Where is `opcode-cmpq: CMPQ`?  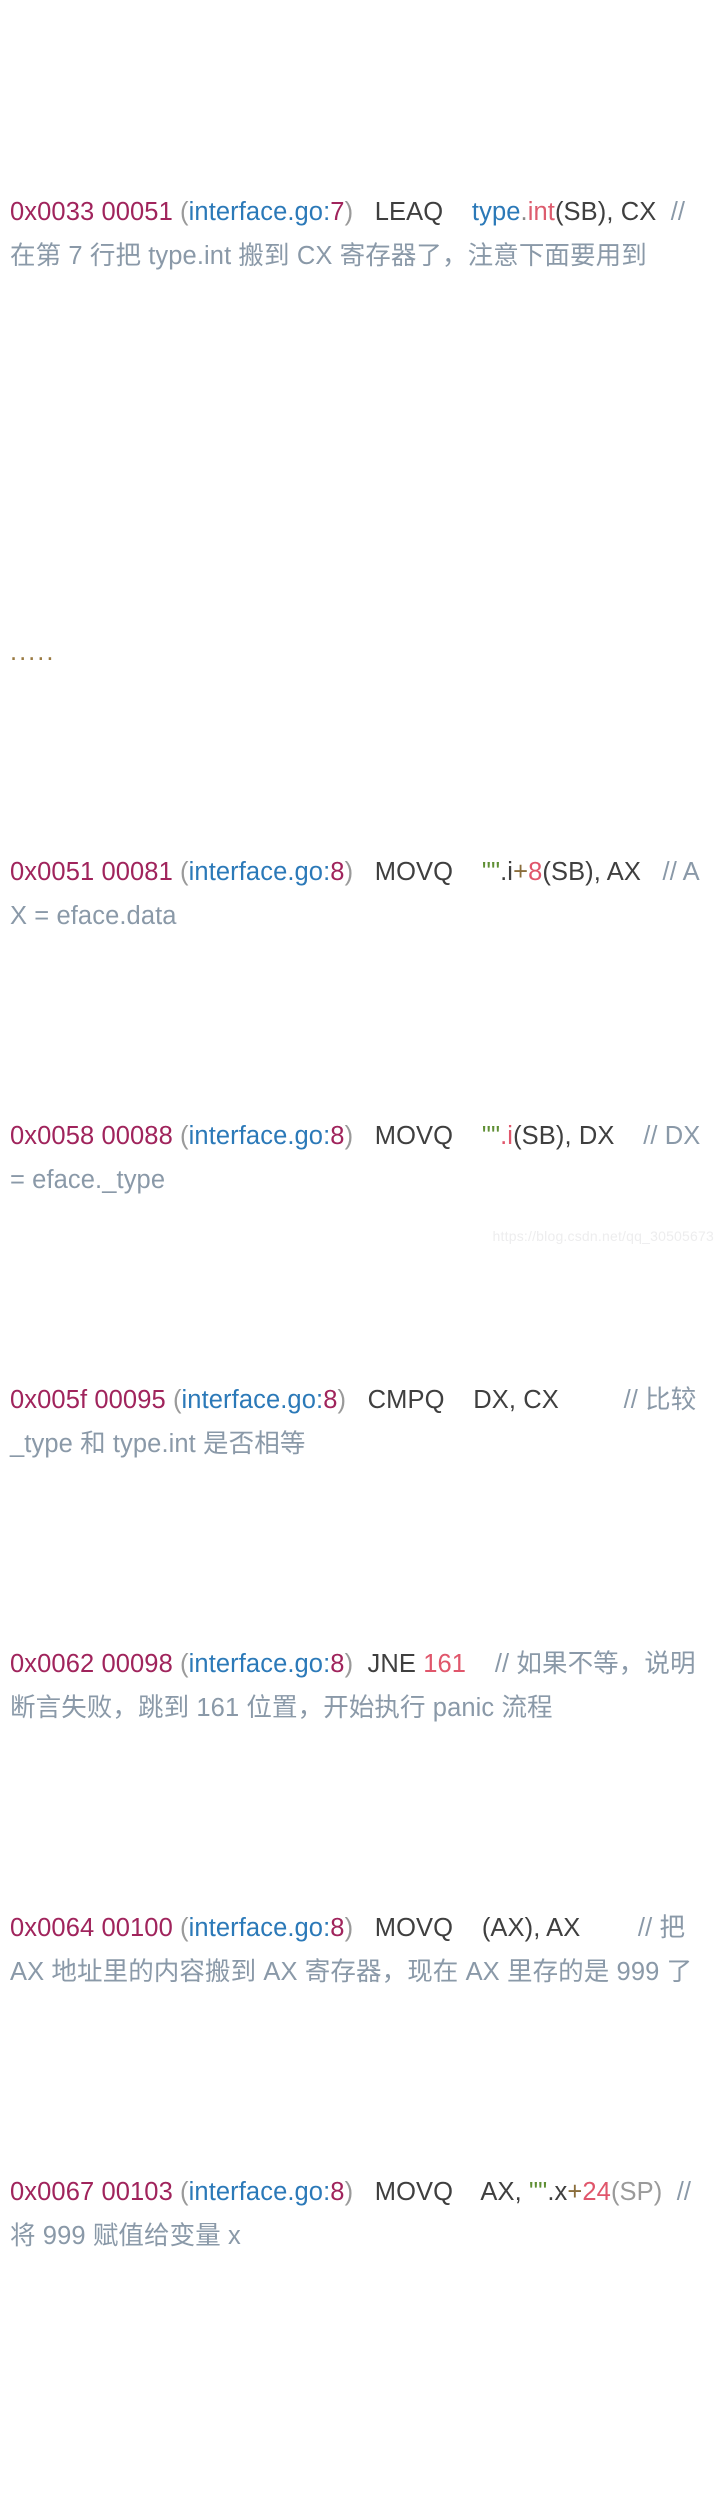
opcode-cmpq: CMPQ is located at coordinates (406, 1400).